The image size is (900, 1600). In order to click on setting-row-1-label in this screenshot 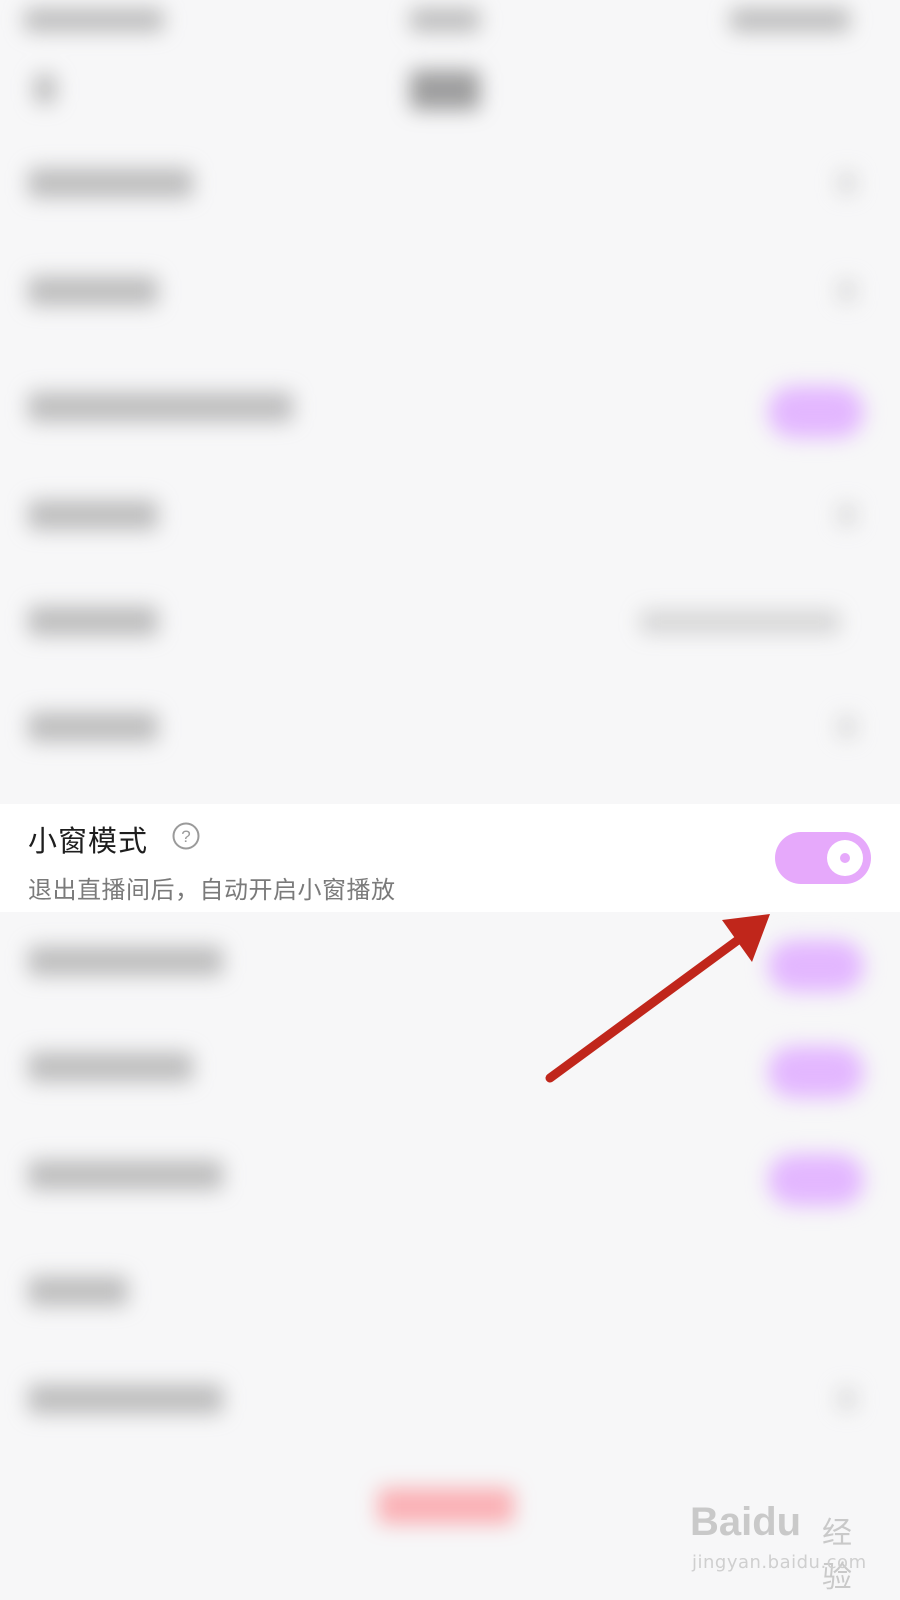, I will do `click(110, 183)`.